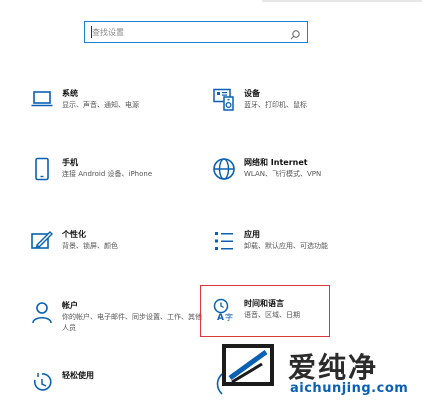 This screenshot has width=422, height=420. What do you see at coordinates (295, 33) in the screenshot?
I see `search-icon` at bounding box center [295, 33].